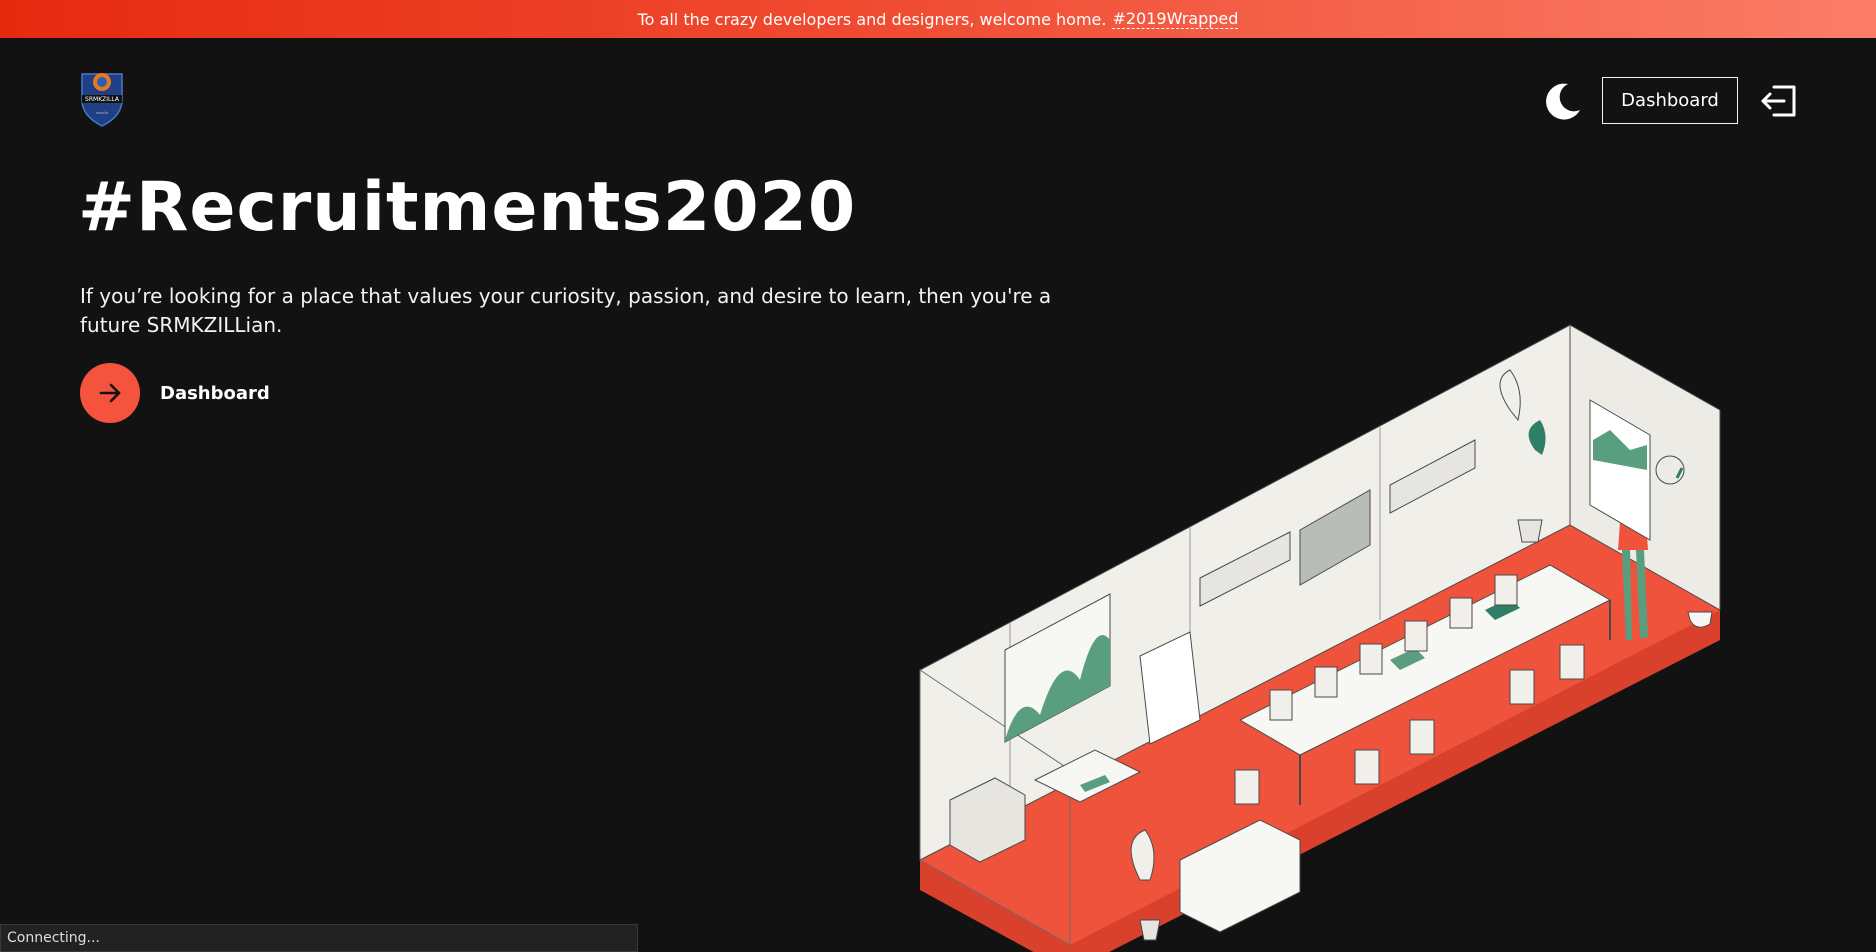  I want to click on srmkzilla-logo: SRMKZILLA mozilla, so click(102, 97).